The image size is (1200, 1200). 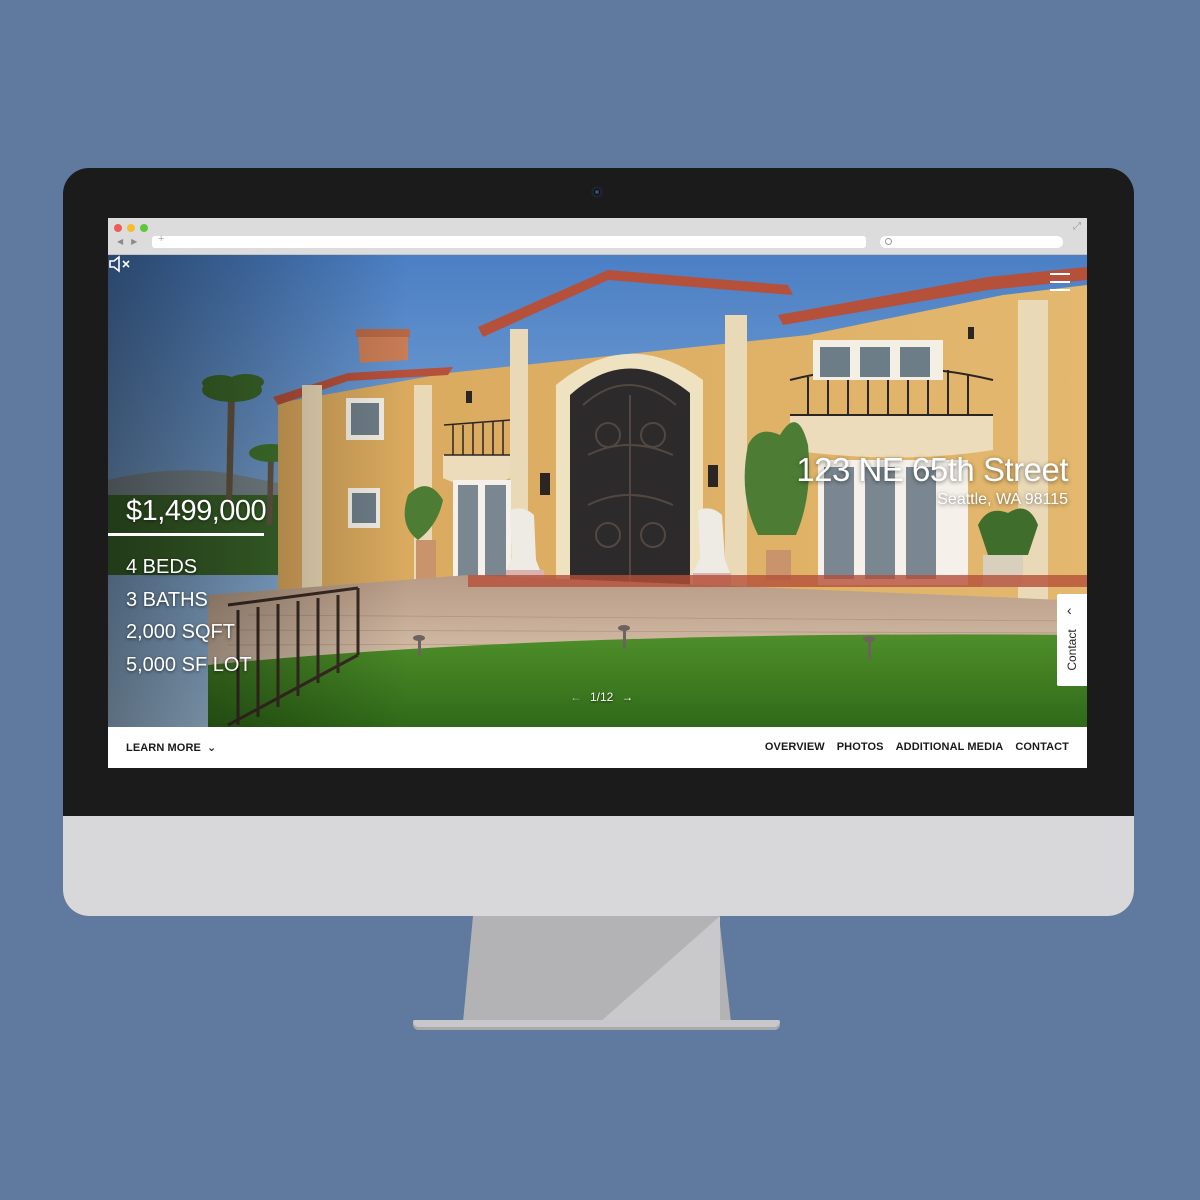 What do you see at coordinates (627, 697) in the screenshot?
I see `arrow-right-icon: →` at bounding box center [627, 697].